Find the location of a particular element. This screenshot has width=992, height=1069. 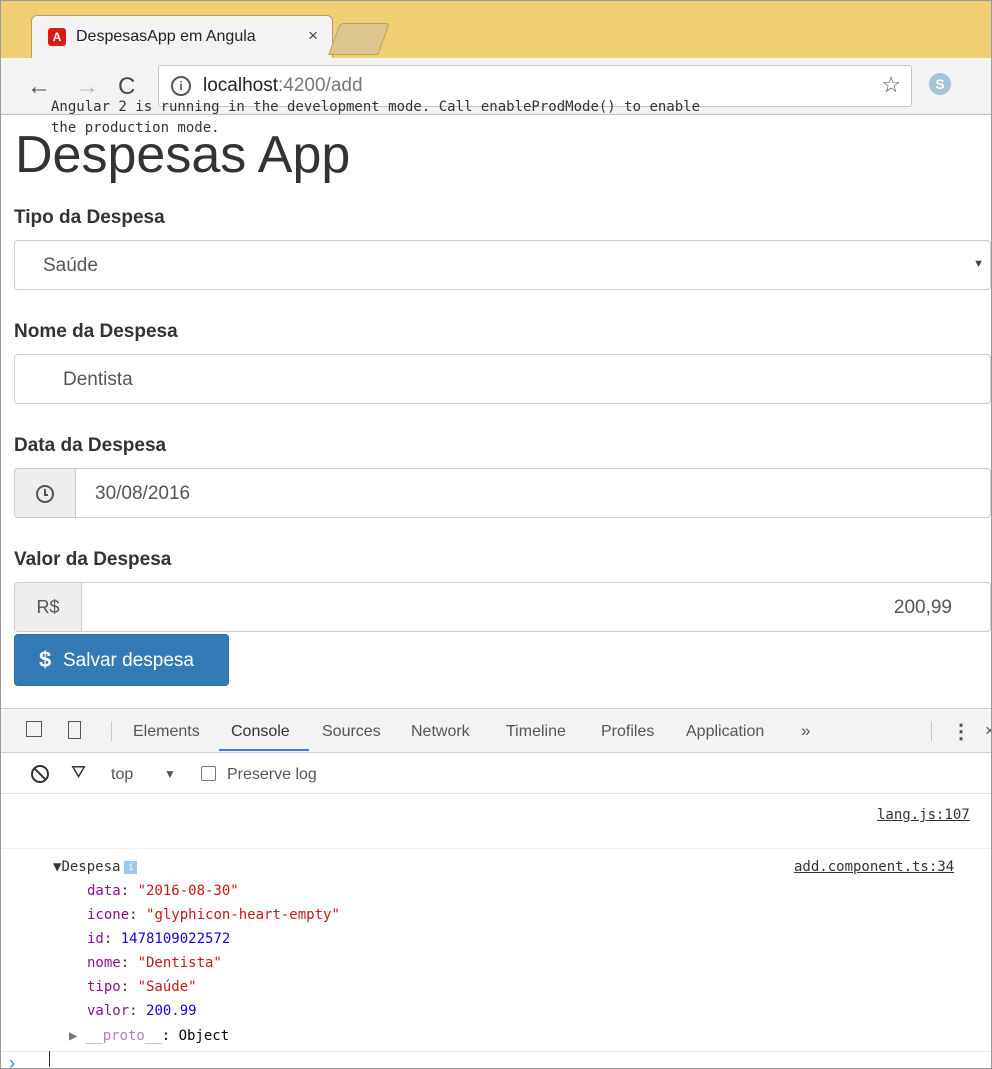

tab-application: Application is located at coordinates (725, 732).